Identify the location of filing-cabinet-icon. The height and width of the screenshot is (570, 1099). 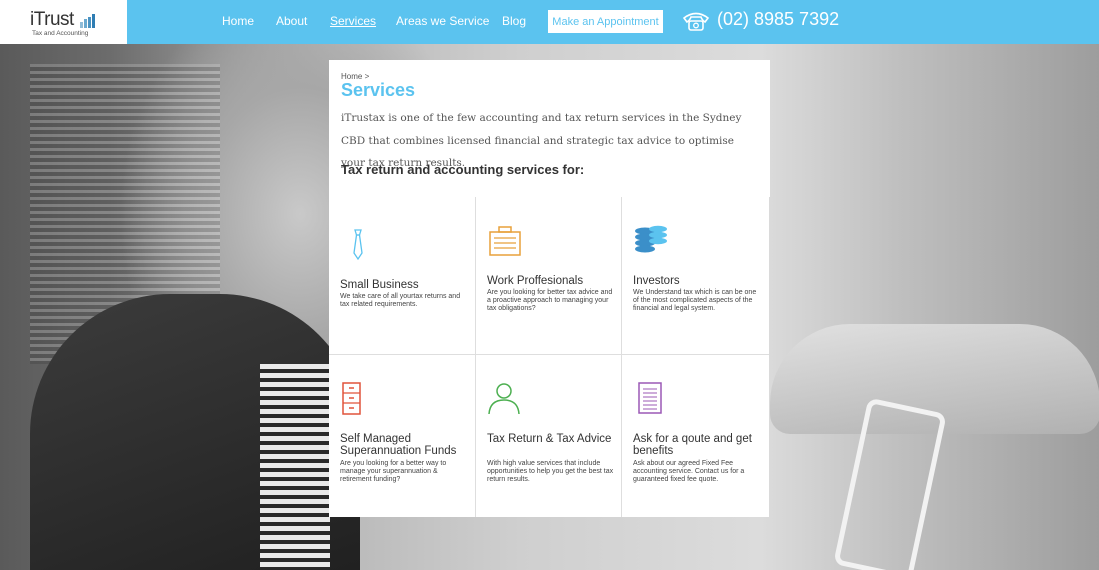
(351, 398).